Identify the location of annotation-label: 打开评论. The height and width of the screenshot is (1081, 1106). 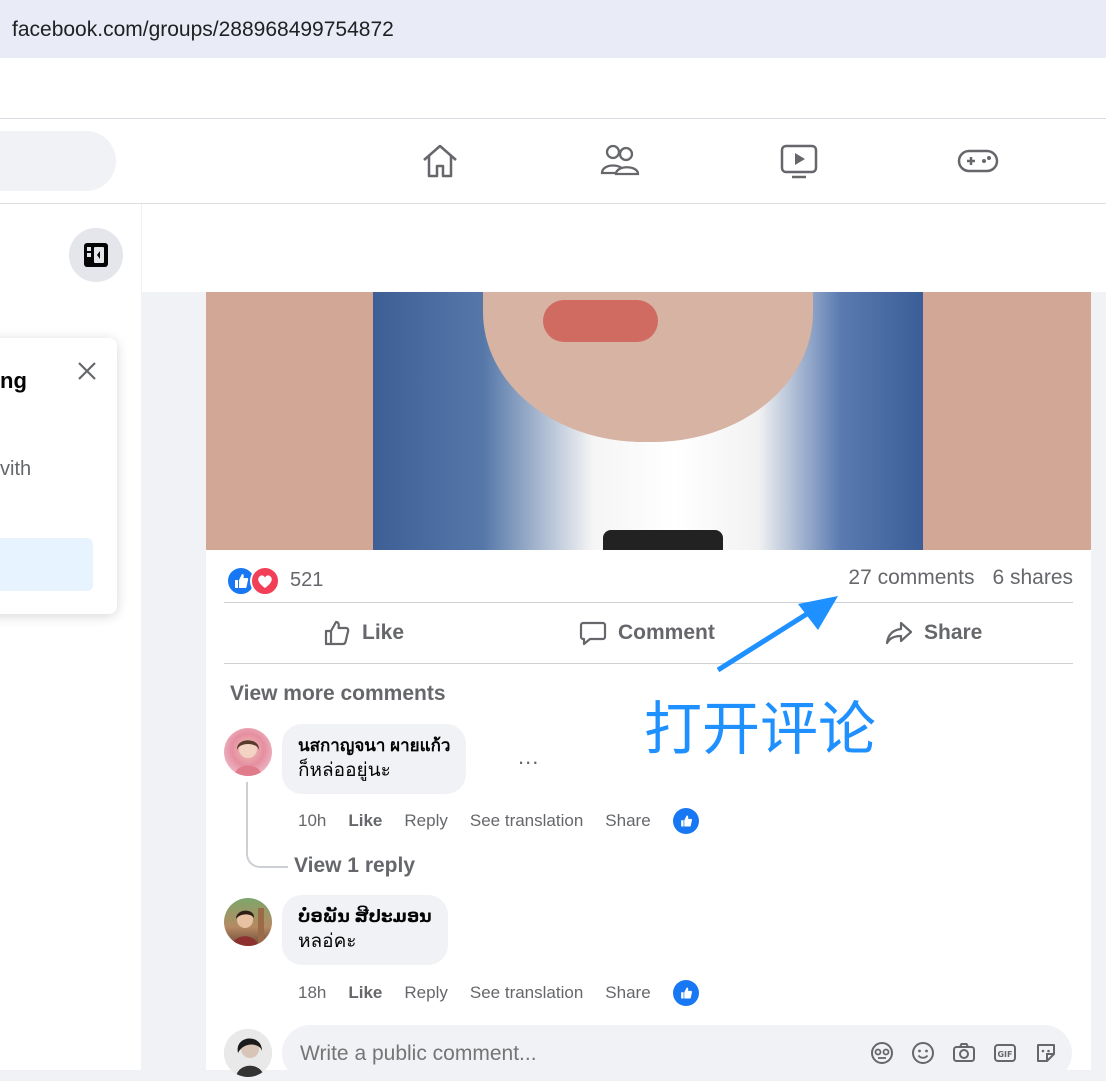
(760, 729).